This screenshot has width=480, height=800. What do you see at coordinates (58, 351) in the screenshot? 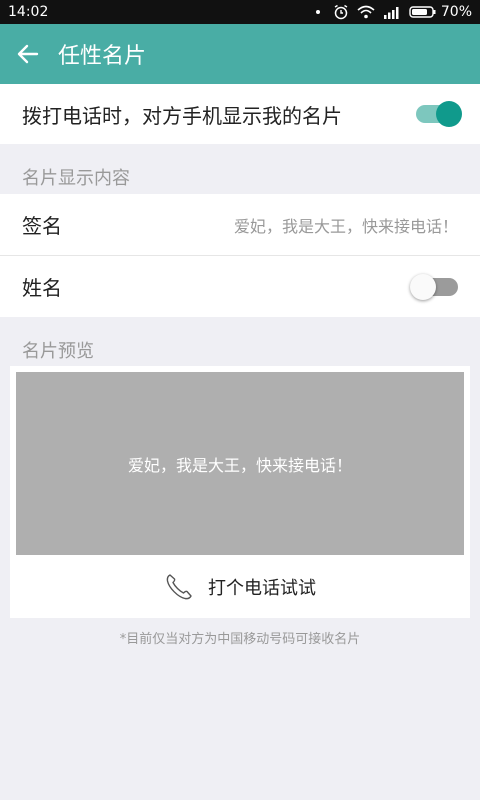
I see `preview-section-header: 名片预览` at bounding box center [58, 351].